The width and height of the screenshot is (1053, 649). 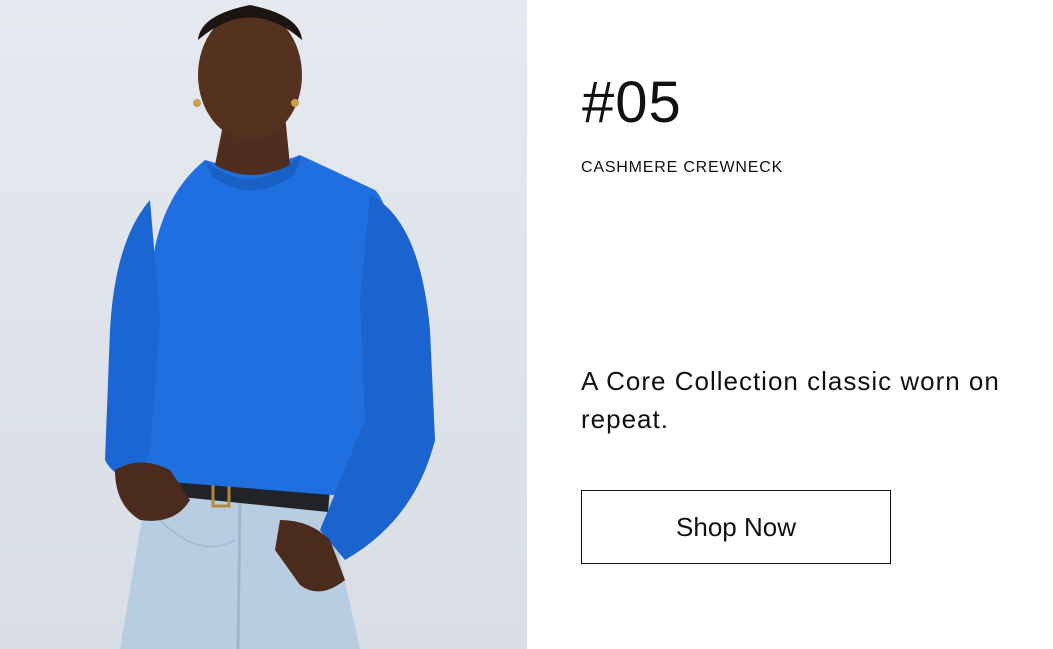 What do you see at coordinates (632, 102) in the screenshot?
I see `product-number: #05` at bounding box center [632, 102].